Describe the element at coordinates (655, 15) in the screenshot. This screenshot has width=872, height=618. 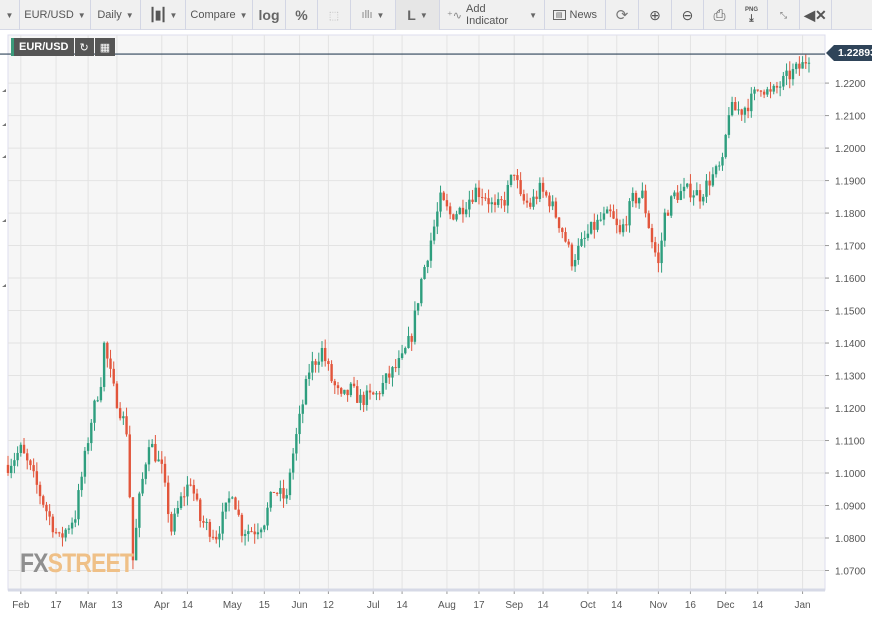
I see `zoom-in-icon: ⊕` at that location.